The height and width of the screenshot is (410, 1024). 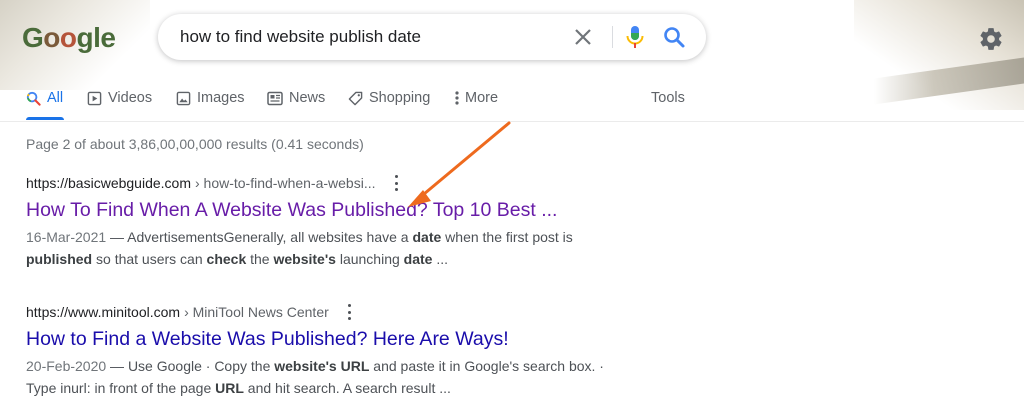 I want to click on tab-label: More, so click(x=482, y=98).